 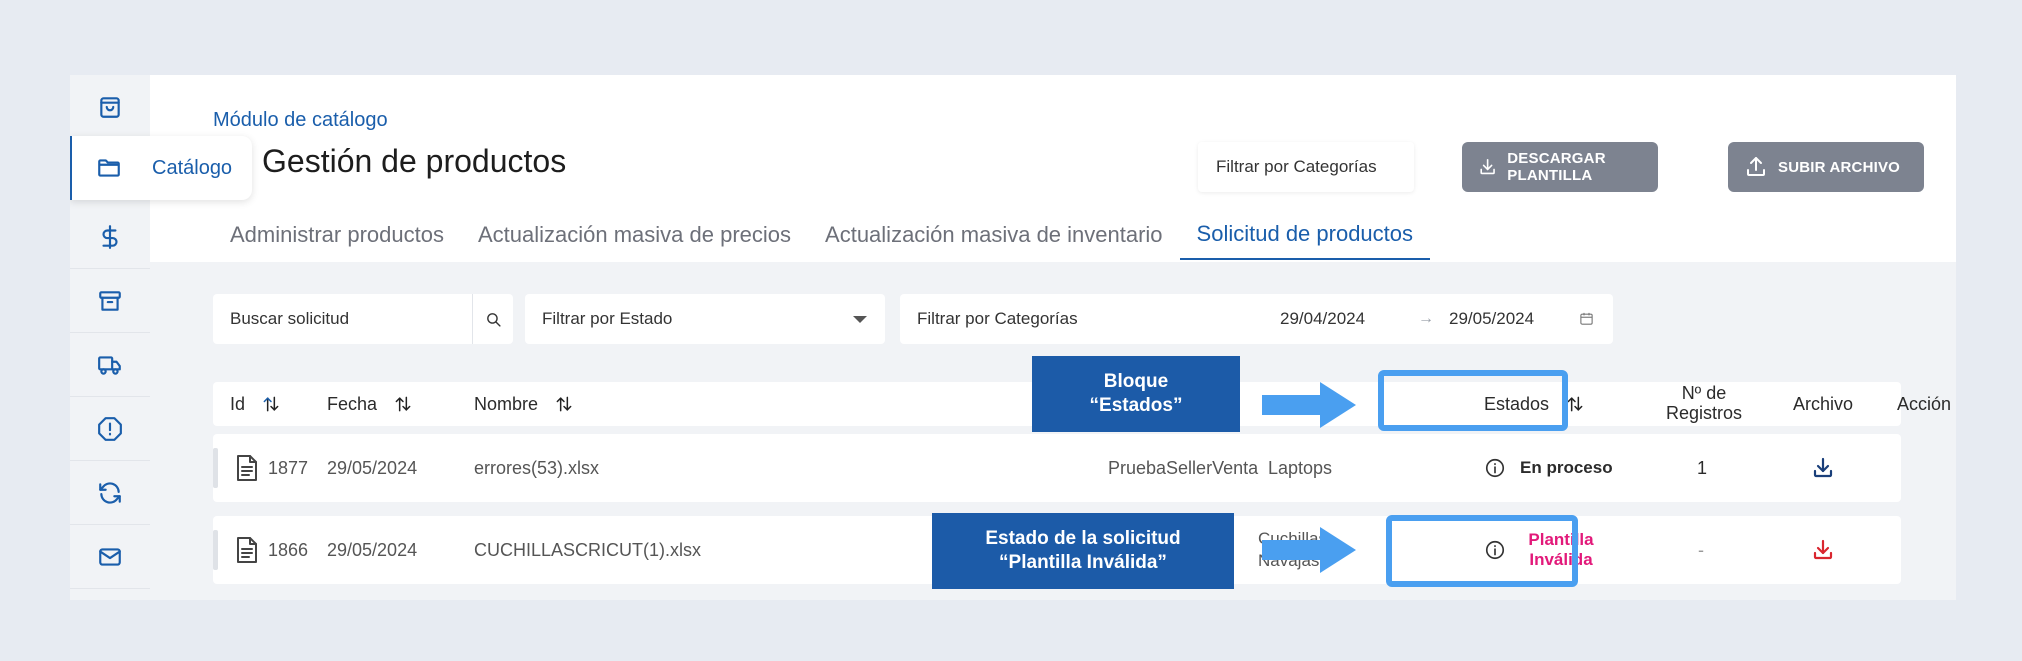 I want to click on category-filter-input: Filtrar por Categorías, so click(x=1085, y=319).